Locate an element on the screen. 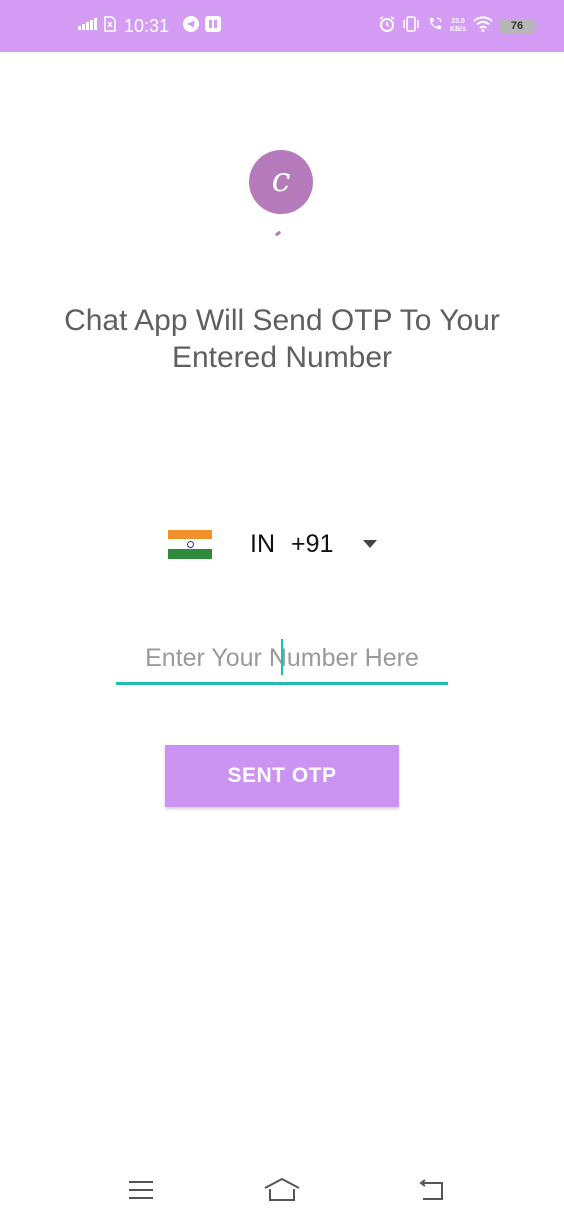 This screenshot has width=564, height=1222. vibrate-icon is located at coordinates (411, 26).